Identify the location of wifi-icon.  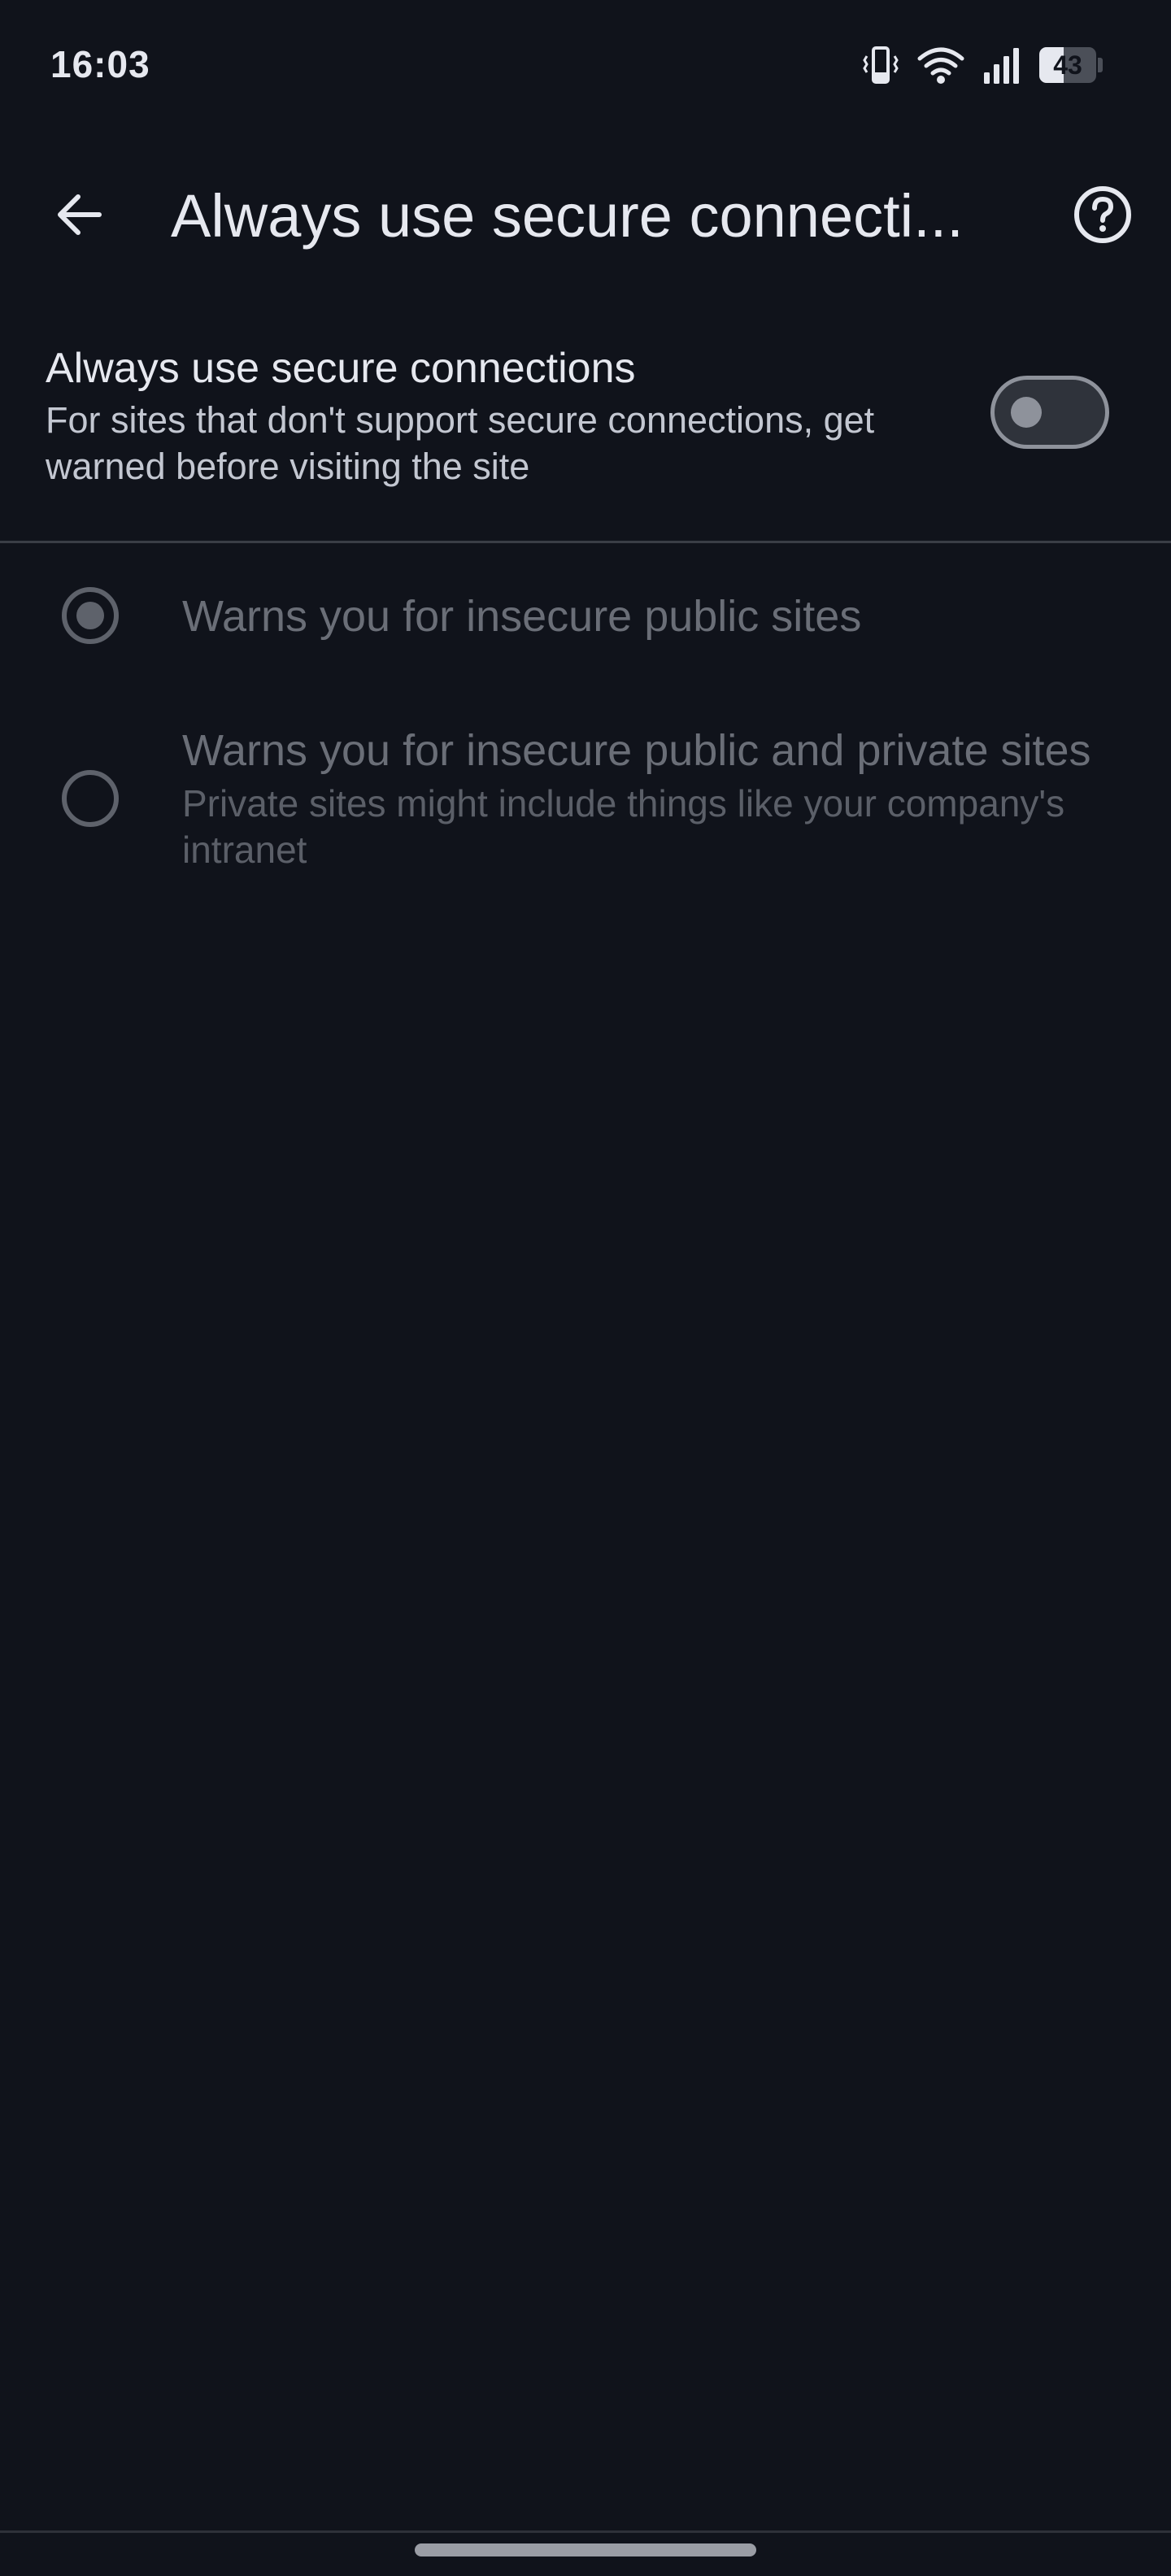
(940, 66).